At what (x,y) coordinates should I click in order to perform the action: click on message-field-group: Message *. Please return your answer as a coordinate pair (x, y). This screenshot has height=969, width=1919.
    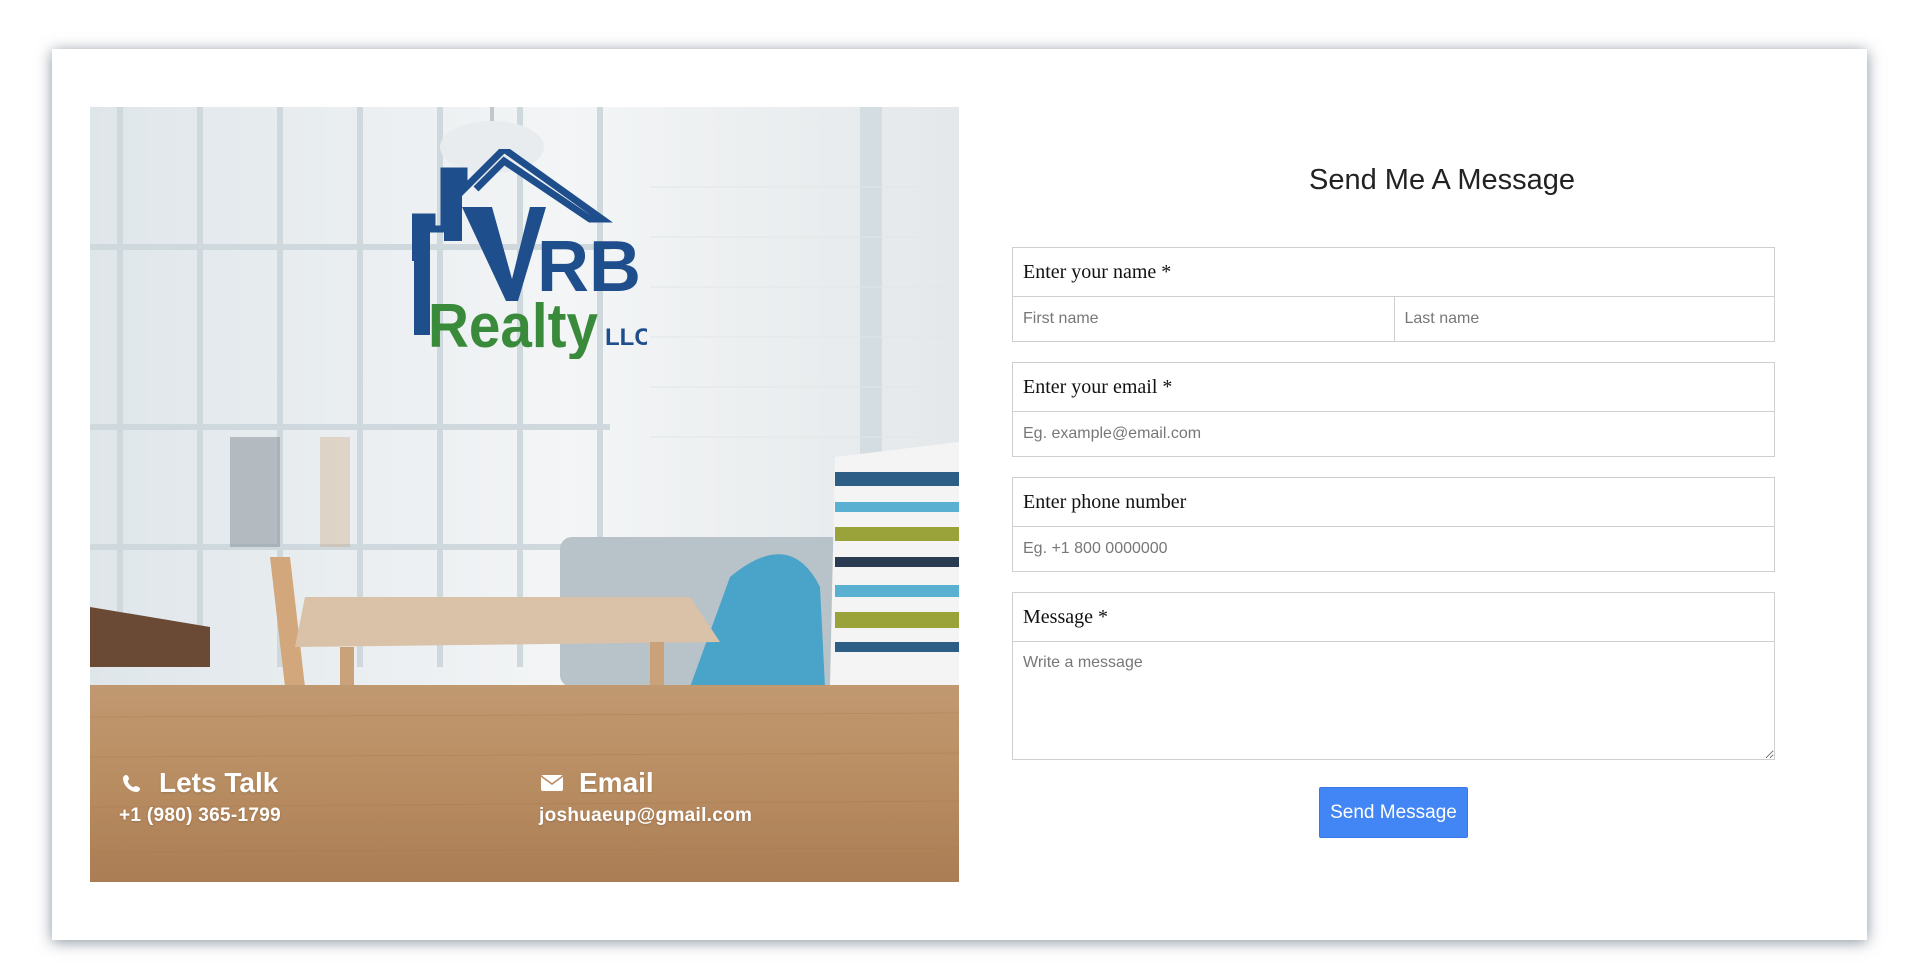
    Looking at the image, I should click on (1393, 676).